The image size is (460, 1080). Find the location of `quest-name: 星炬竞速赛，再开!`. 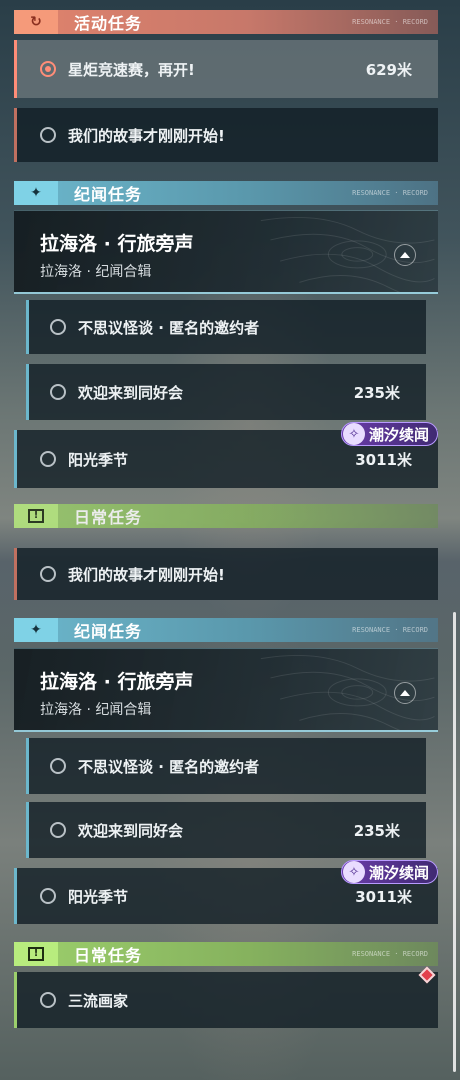

quest-name: 星炬竞速赛，再开! is located at coordinates (131, 70).